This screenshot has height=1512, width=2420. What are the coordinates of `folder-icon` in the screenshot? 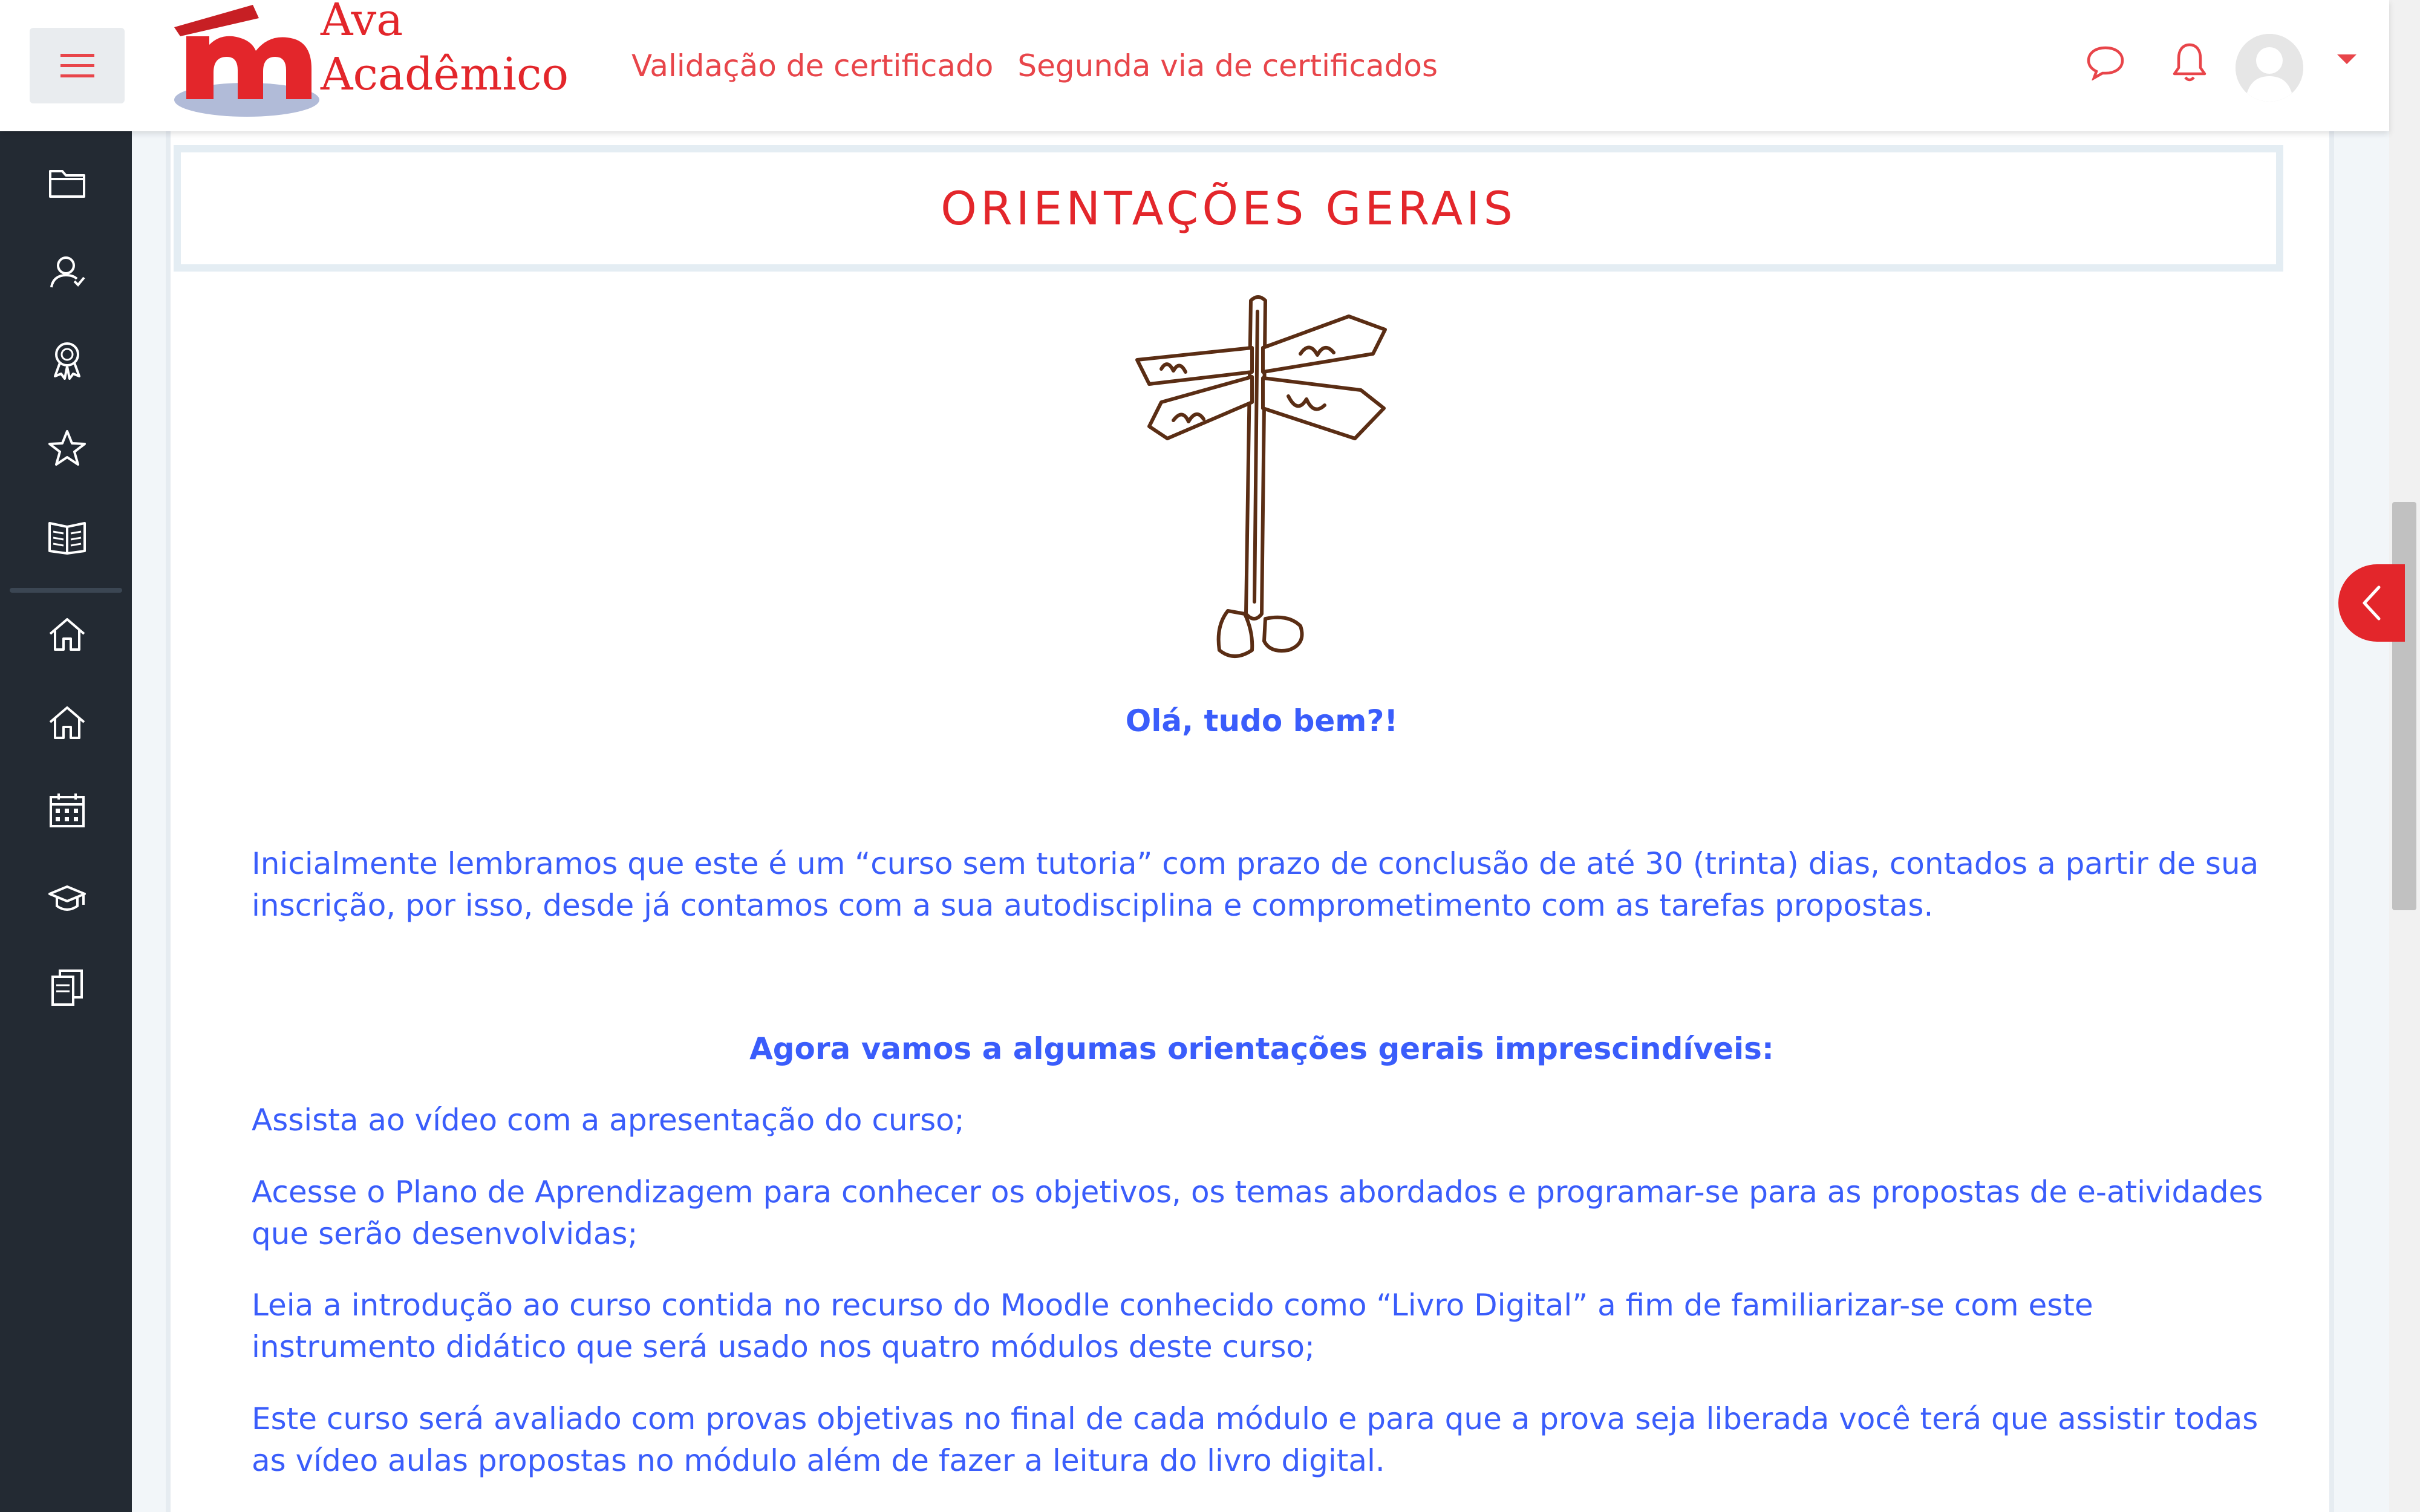 It's located at (67, 184).